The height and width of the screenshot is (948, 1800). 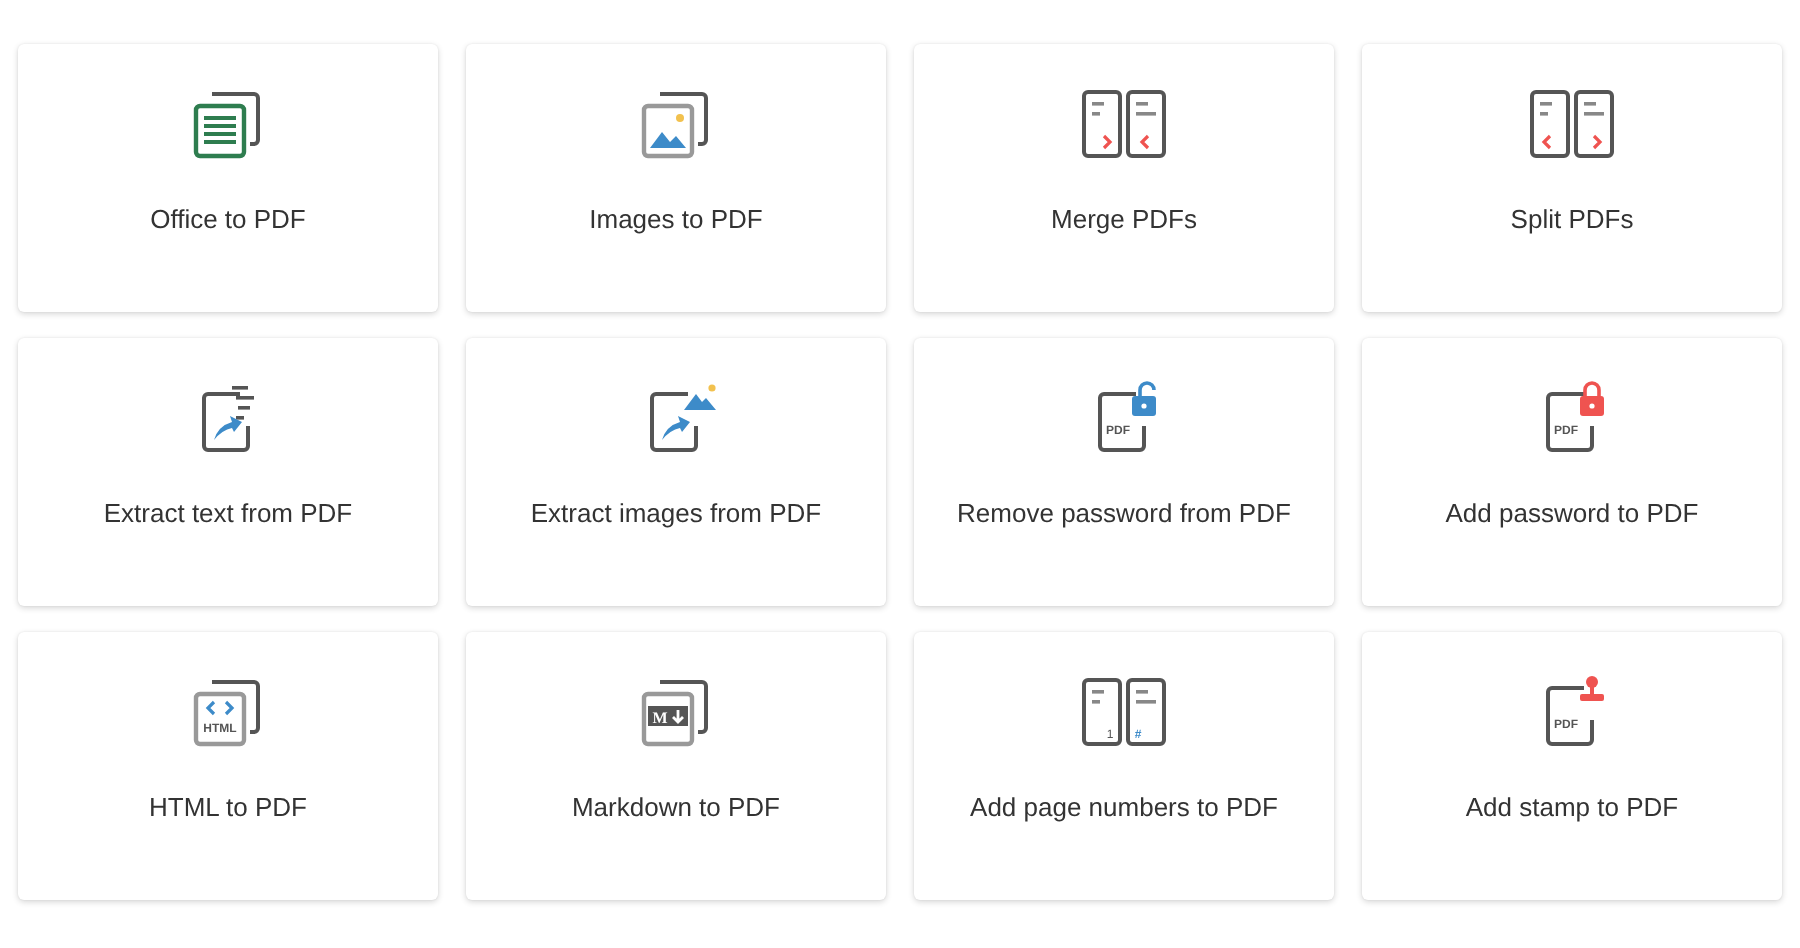 I want to click on tool-card: Extract text from PDF, so click(x=228, y=472).